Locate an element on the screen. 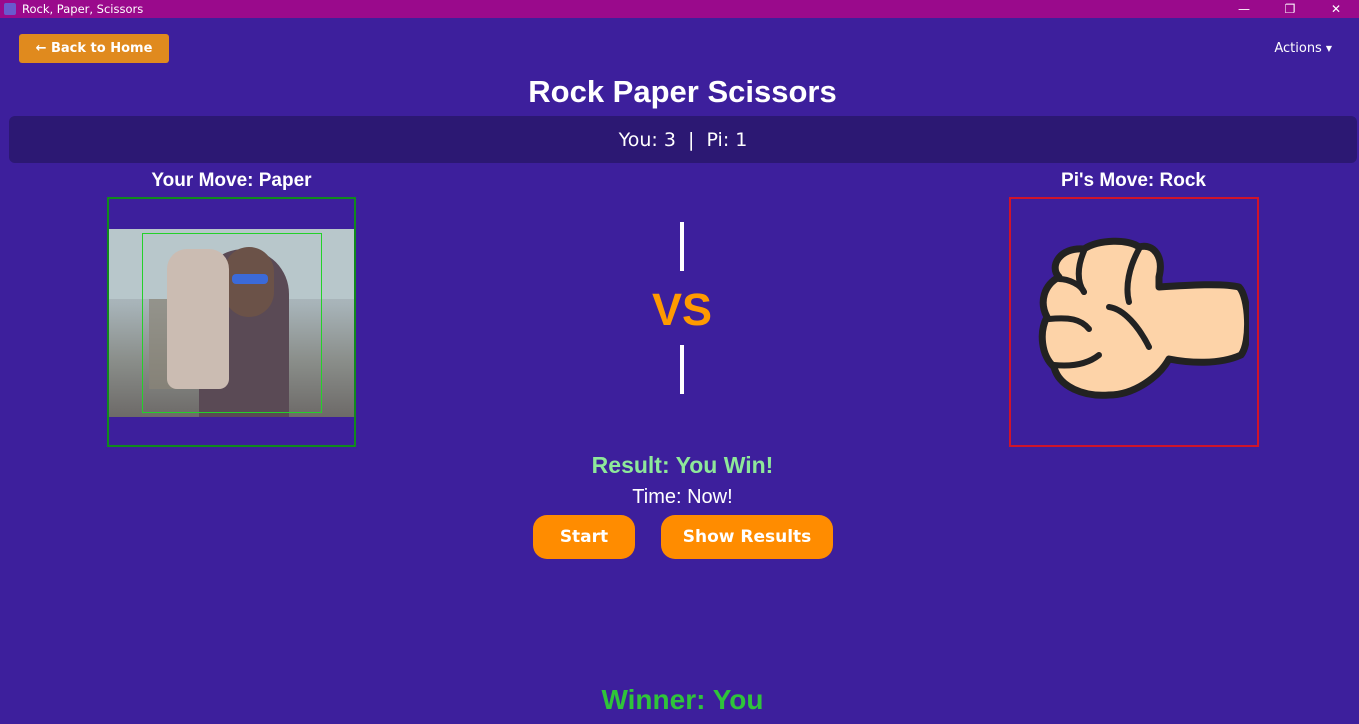 This screenshot has width=1359, height=724. camera-feed is located at coordinates (231, 323).